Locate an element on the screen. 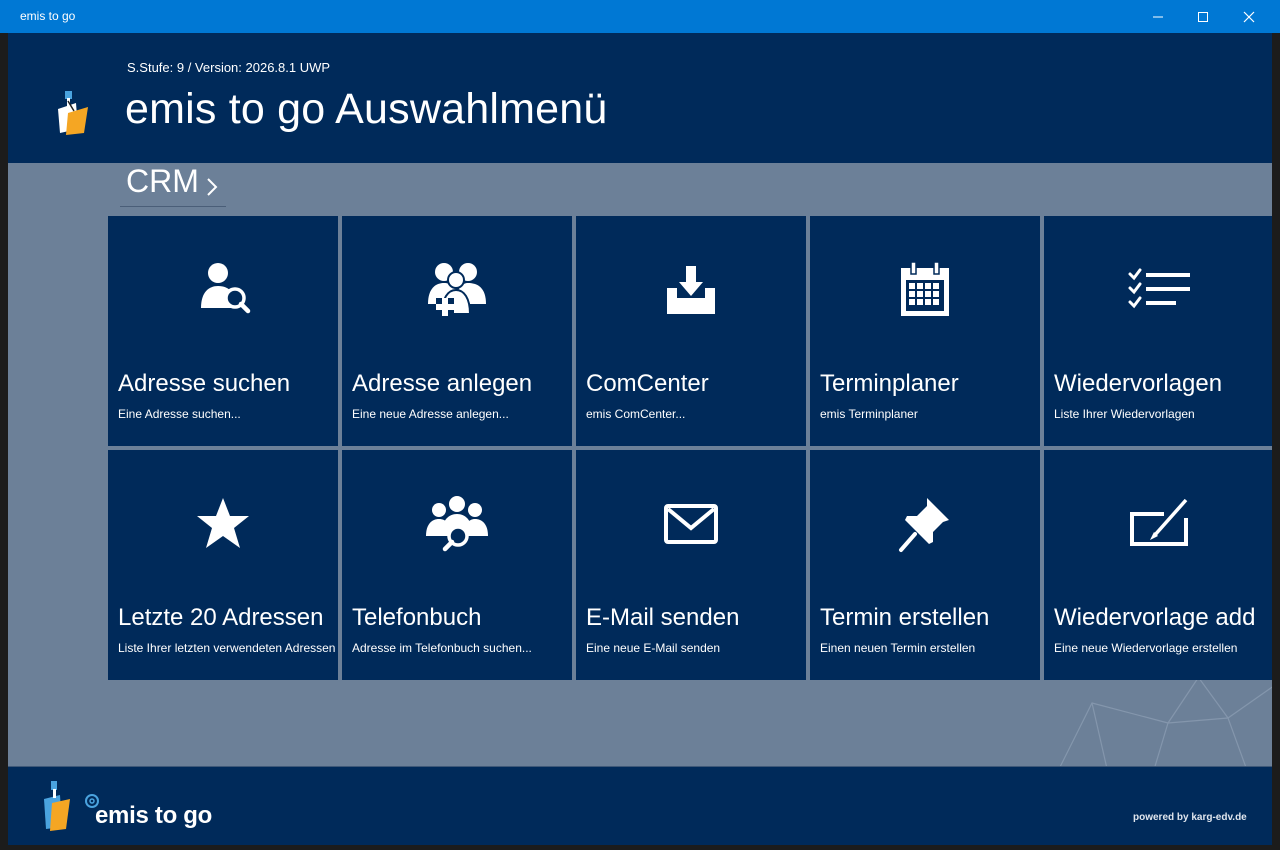 This screenshot has width=1280, height=850. footer-brand: emis to go is located at coordinates (154, 815).